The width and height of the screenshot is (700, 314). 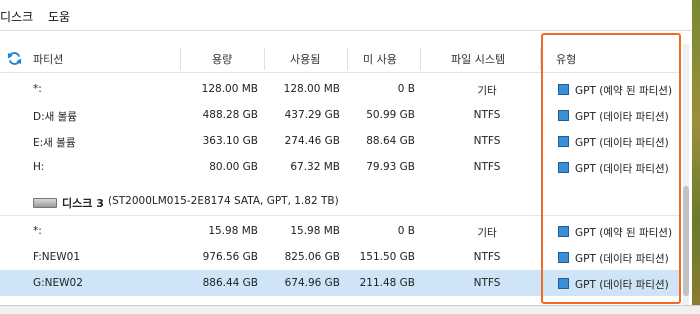 I want to click on used-value: 274.46 GB, so click(x=312, y=141).